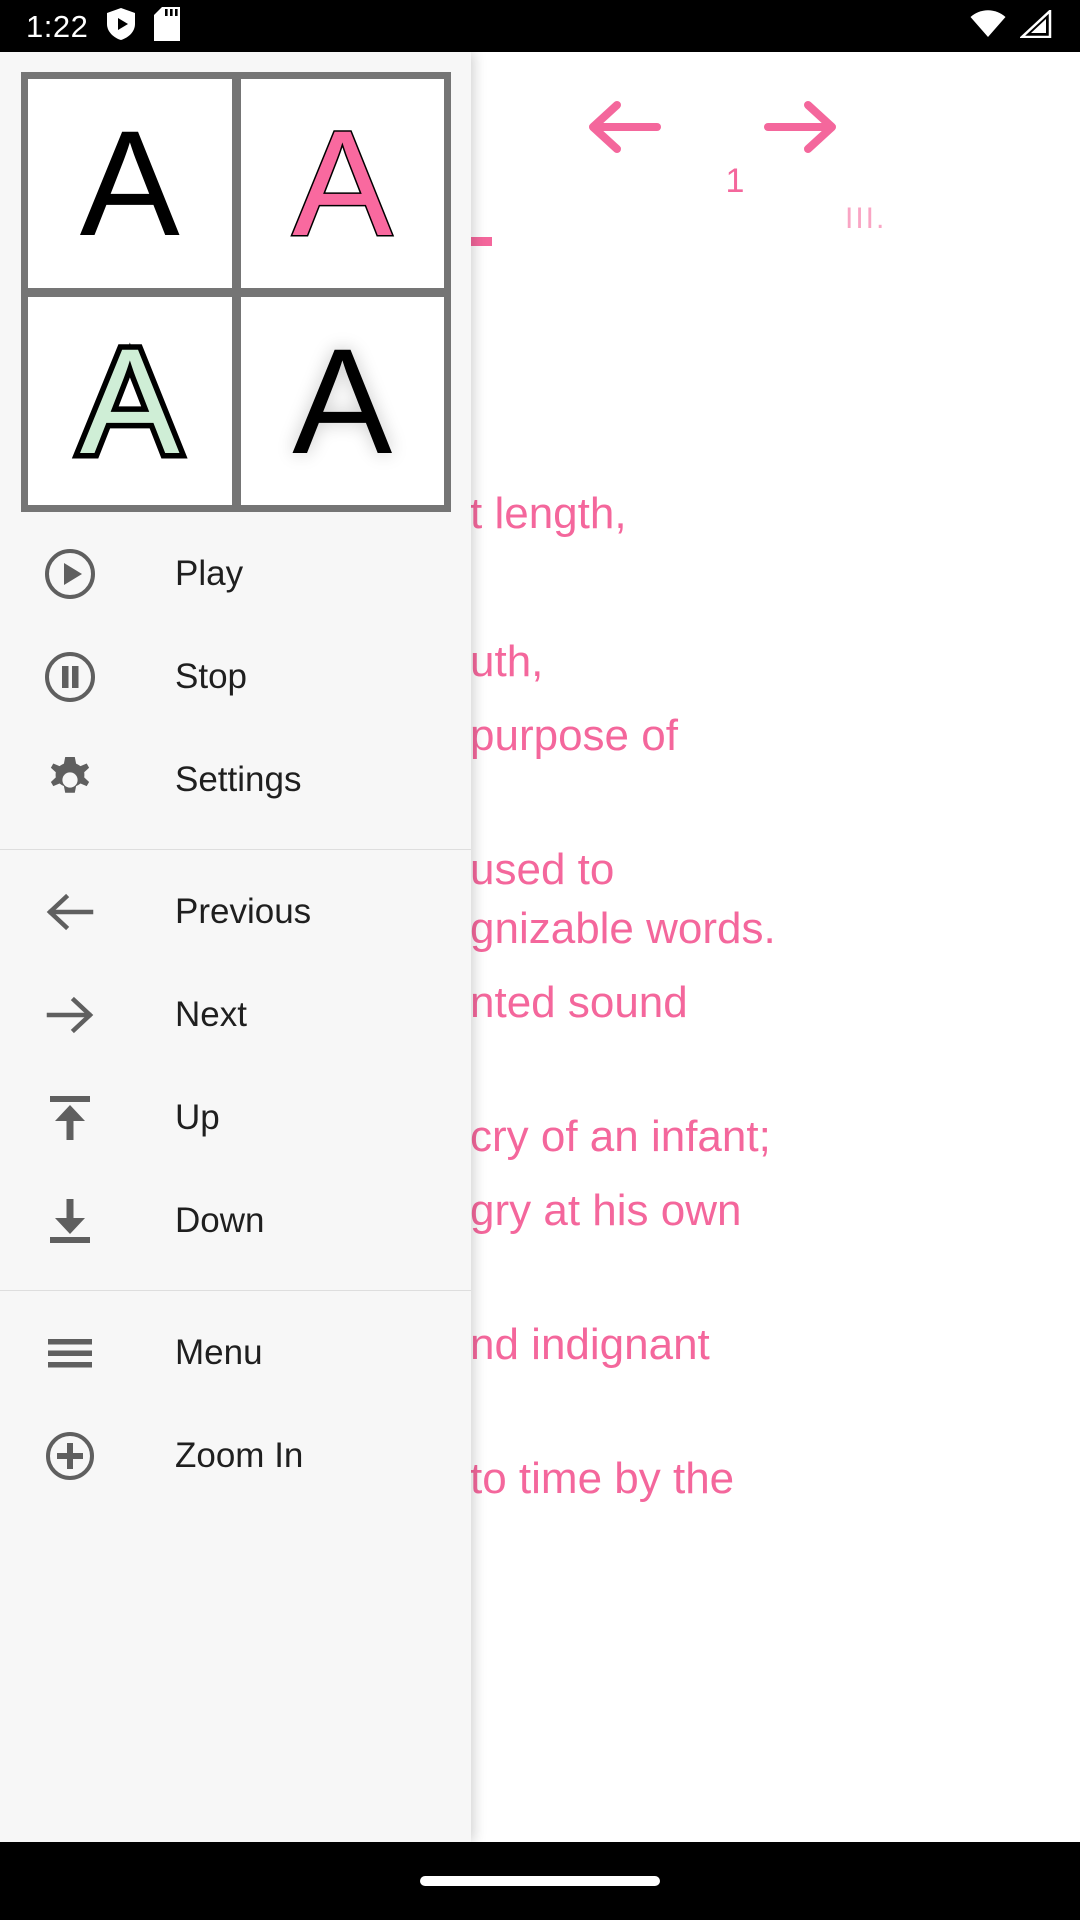  I want to click on page-previous-arrow-icon, so click(624, 129).